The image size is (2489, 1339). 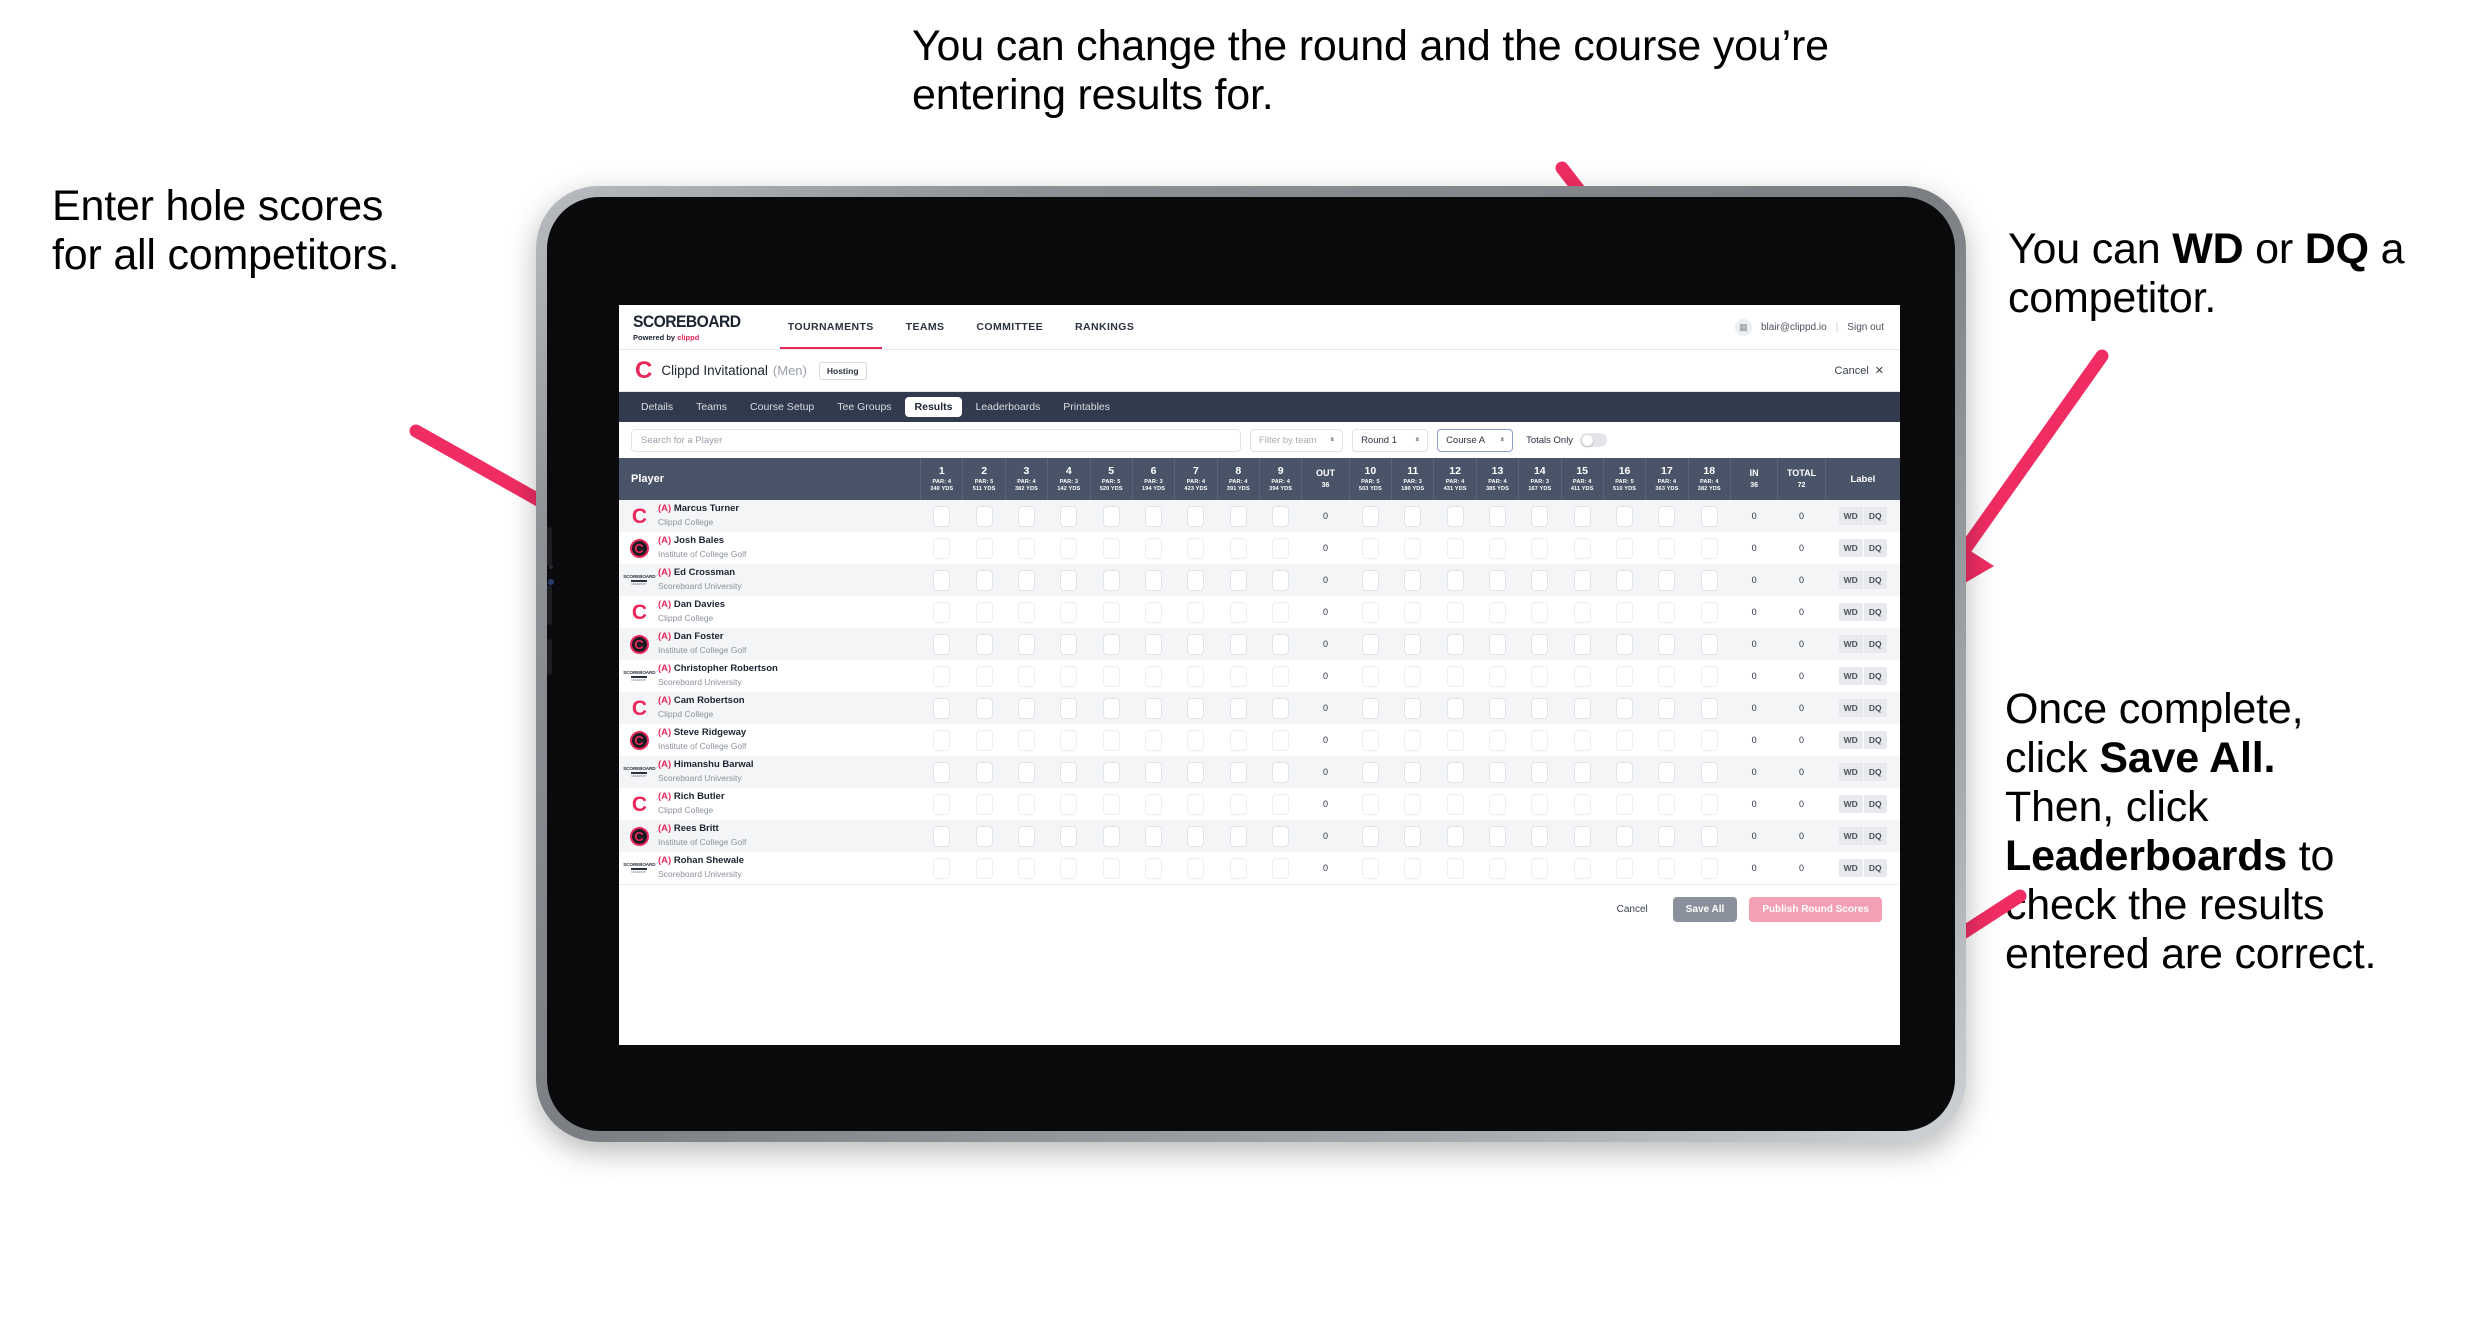 I want to click on filter-by-team-select: Filter by team ▴ ▾, so click(x=1297, y=440).